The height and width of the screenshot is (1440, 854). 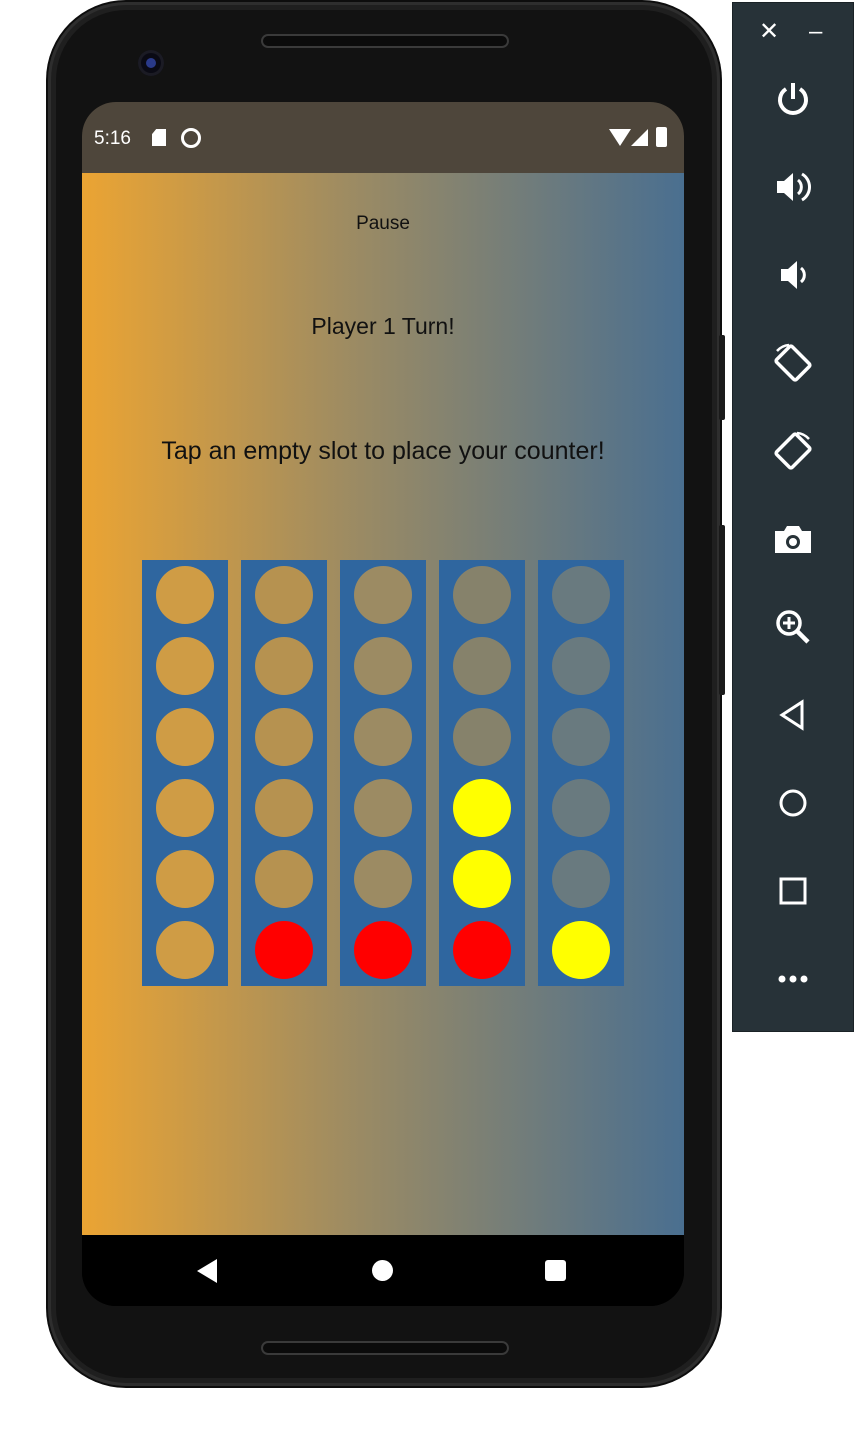 What do you see at coordinates (793, 979) in the screenshot?
I see `more-icon` at bounding box center [793, 979].